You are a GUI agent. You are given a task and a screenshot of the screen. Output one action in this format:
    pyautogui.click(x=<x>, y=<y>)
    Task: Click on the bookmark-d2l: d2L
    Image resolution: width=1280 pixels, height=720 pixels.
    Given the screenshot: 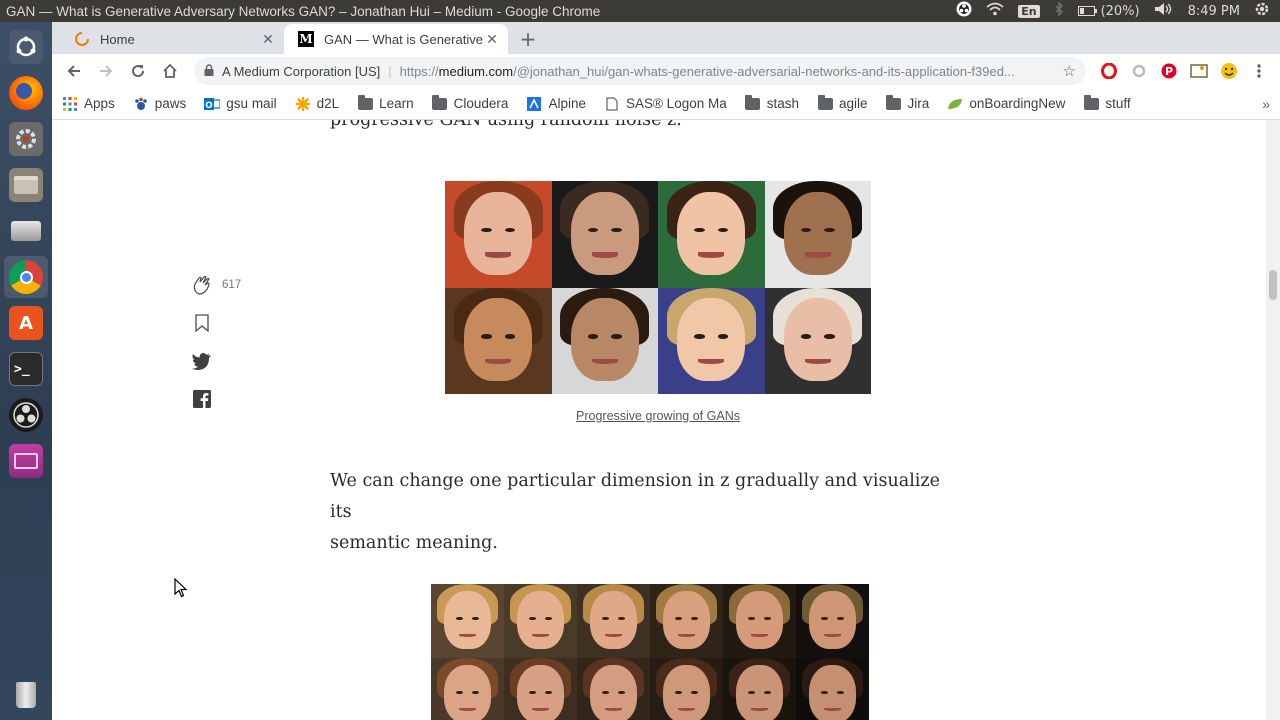 What is the action you would take?
    pyautogui.click(x=317, y=103)
    